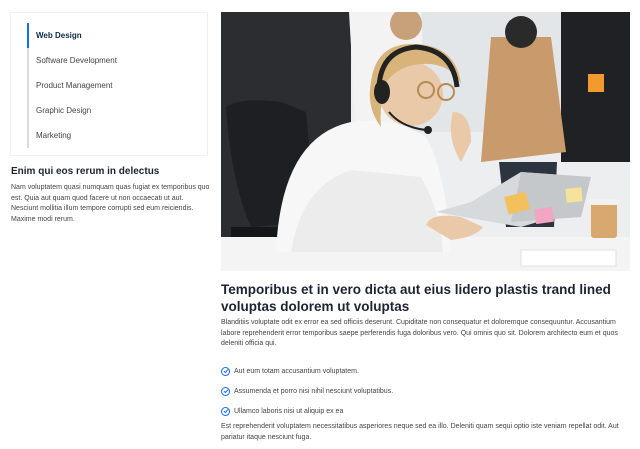  What do you see at coordinates (425, 371) in the screenshot?
I see `check-item: Aut eum totam accusantium voluptatem.` at bounding box center [425, 371].